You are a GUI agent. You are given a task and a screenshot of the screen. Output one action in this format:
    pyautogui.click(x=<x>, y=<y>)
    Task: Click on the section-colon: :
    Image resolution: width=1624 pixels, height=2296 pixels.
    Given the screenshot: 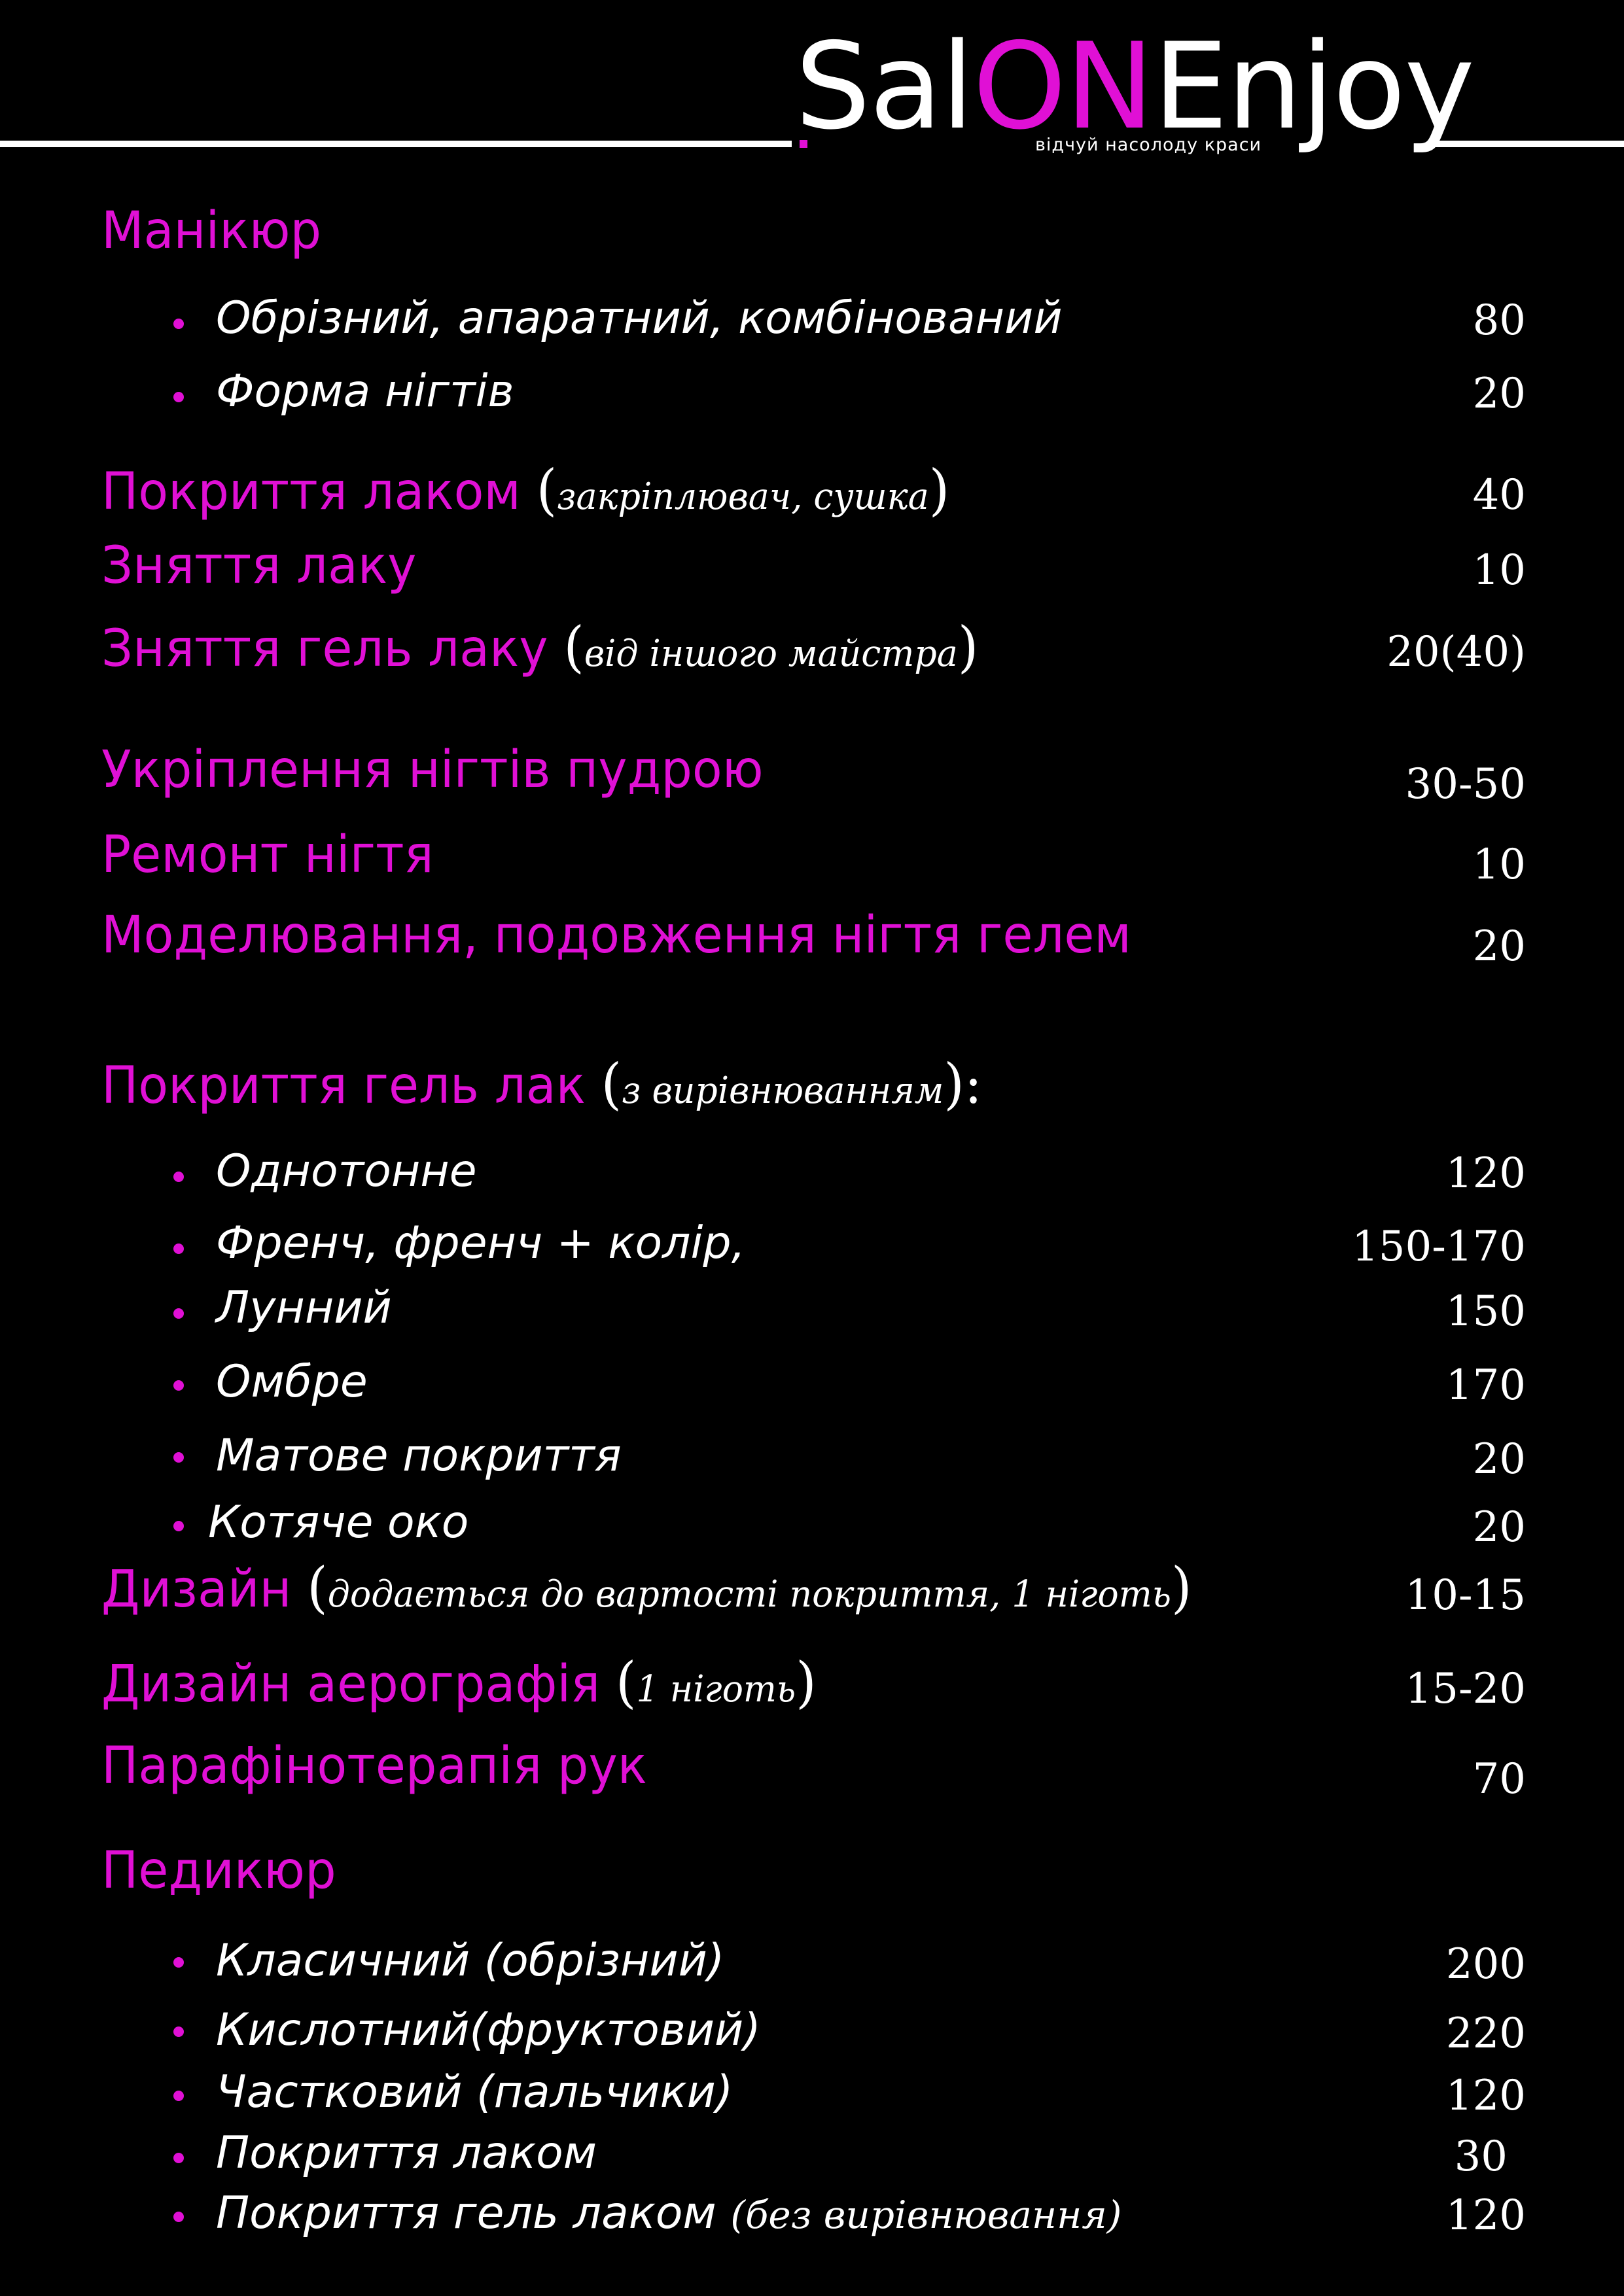 What is the action you would take?
    pyautogui.click(x=973, y=1084)
    